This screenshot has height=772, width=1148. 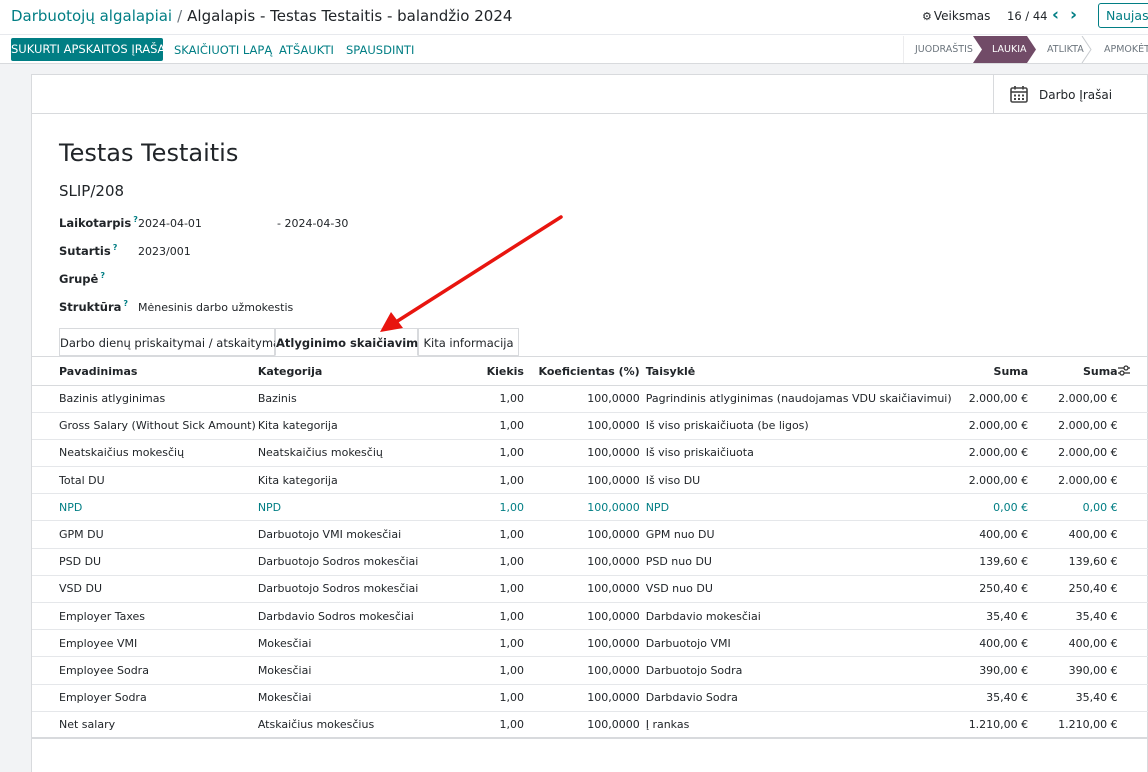 What do you see at coordinates (990, 562) in the screenshot?
I see `cell-amount: 139,60 €` at bounding box center [990, 562].